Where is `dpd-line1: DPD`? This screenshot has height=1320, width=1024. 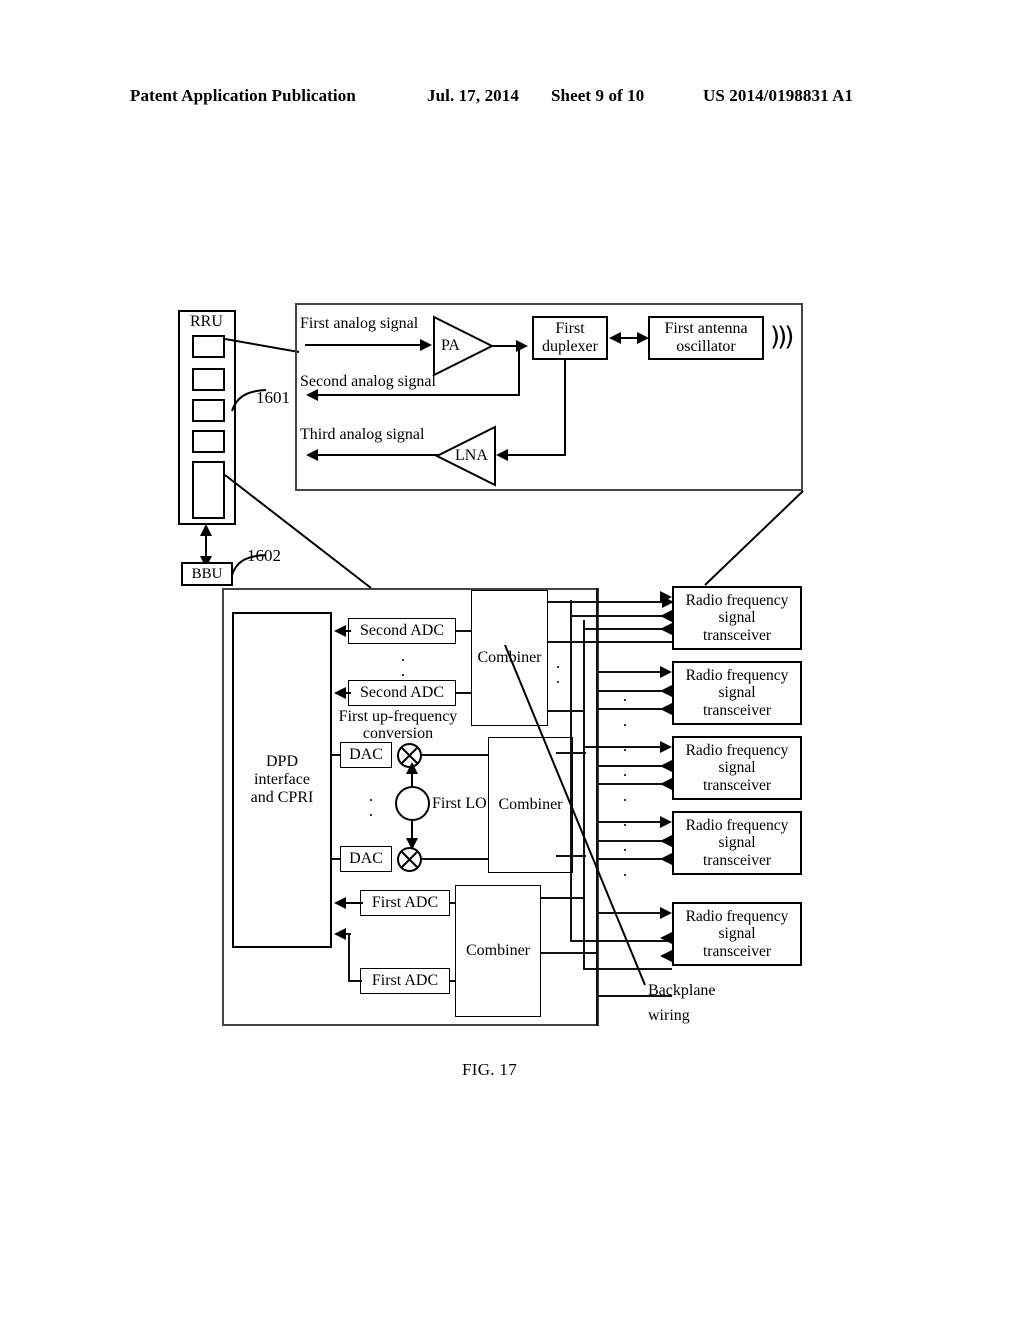 dpd-line1: DPD is located at coordinates (281, 762).